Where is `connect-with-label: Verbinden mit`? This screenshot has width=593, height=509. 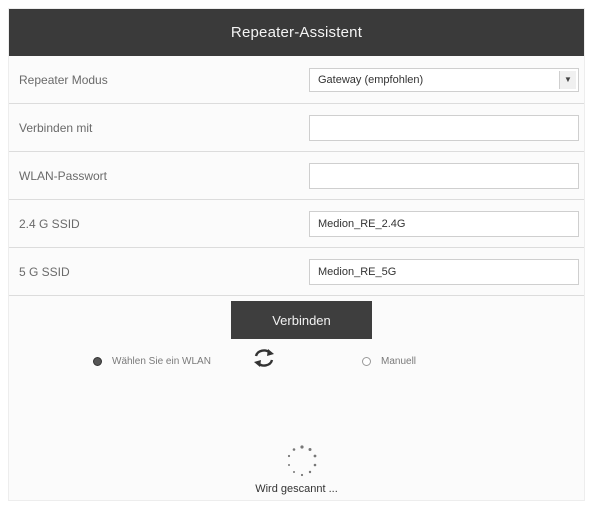
connect-with-label: Verbinden mit is located at coordinates (56, 127).